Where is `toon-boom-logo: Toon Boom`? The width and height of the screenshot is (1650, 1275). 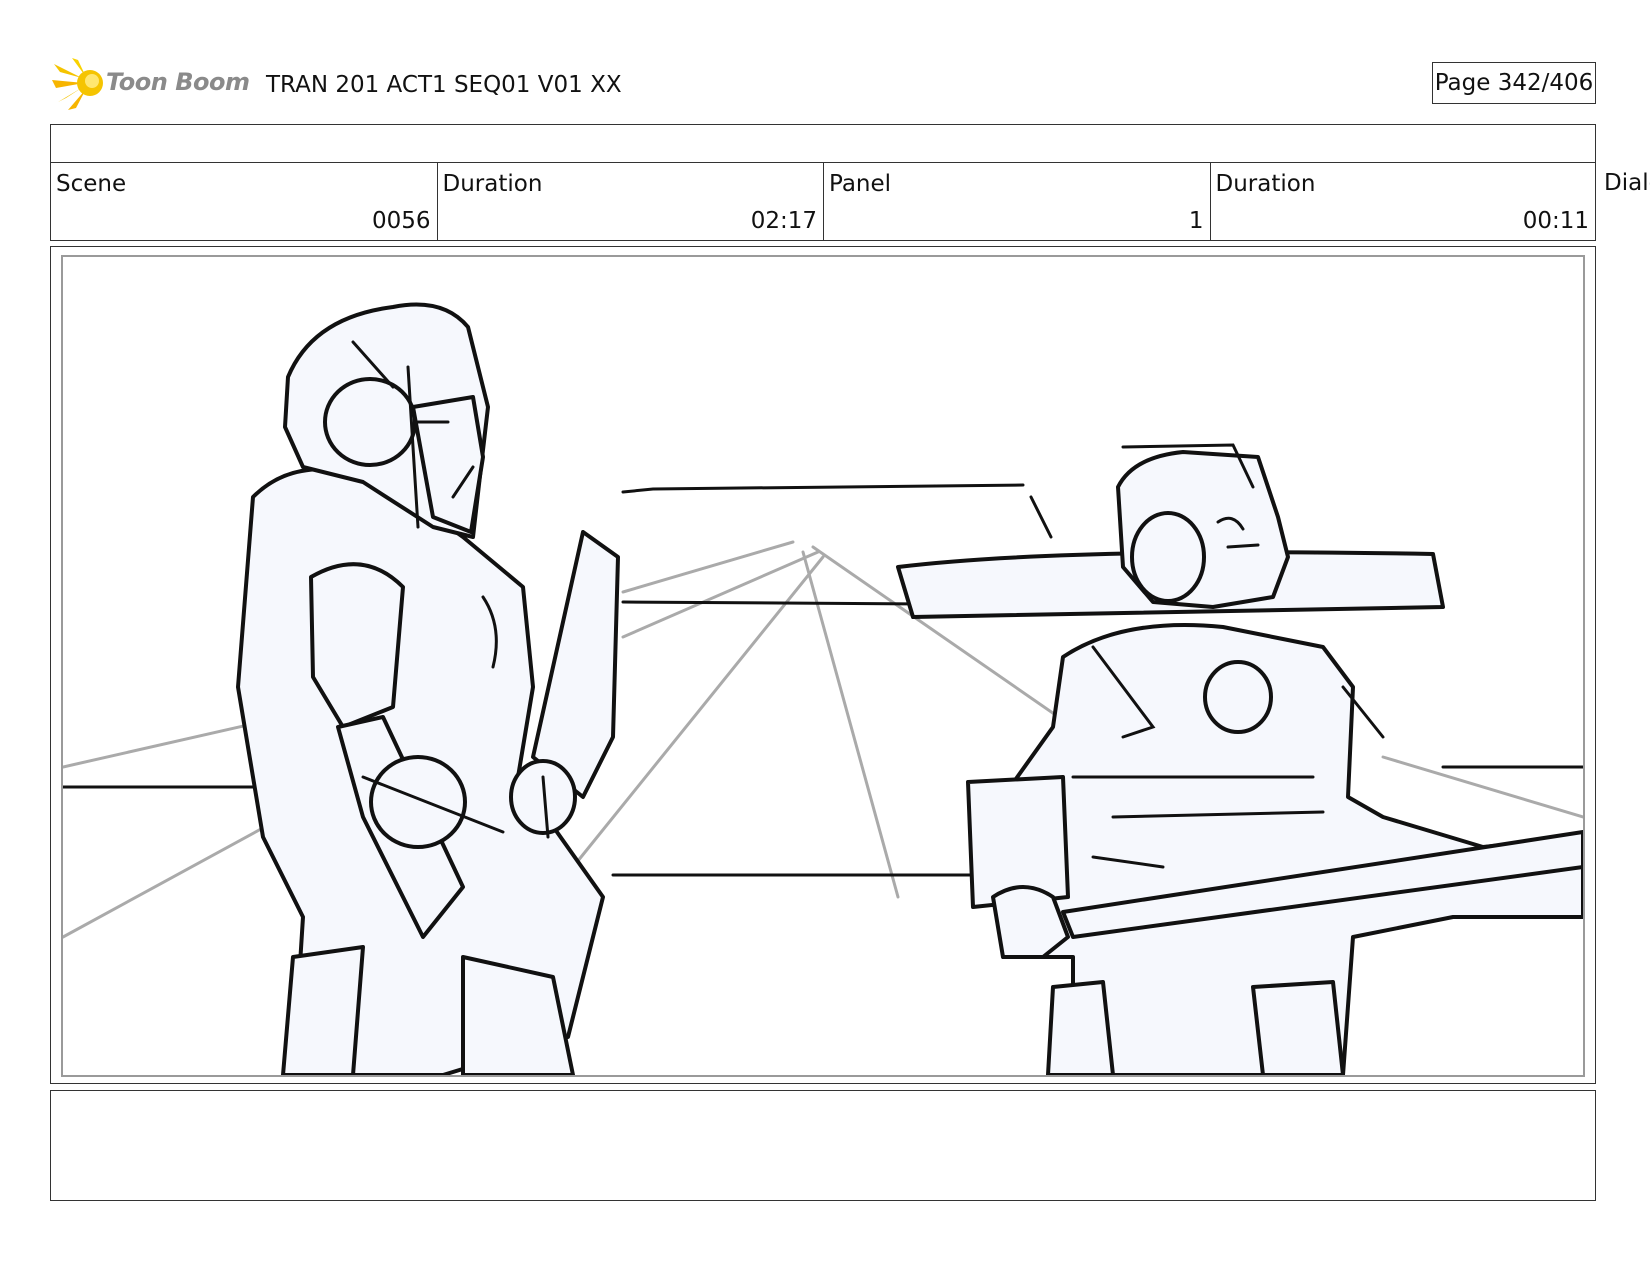
toon-boom-logo: Toon Boom is located at coordinates (152, 84).